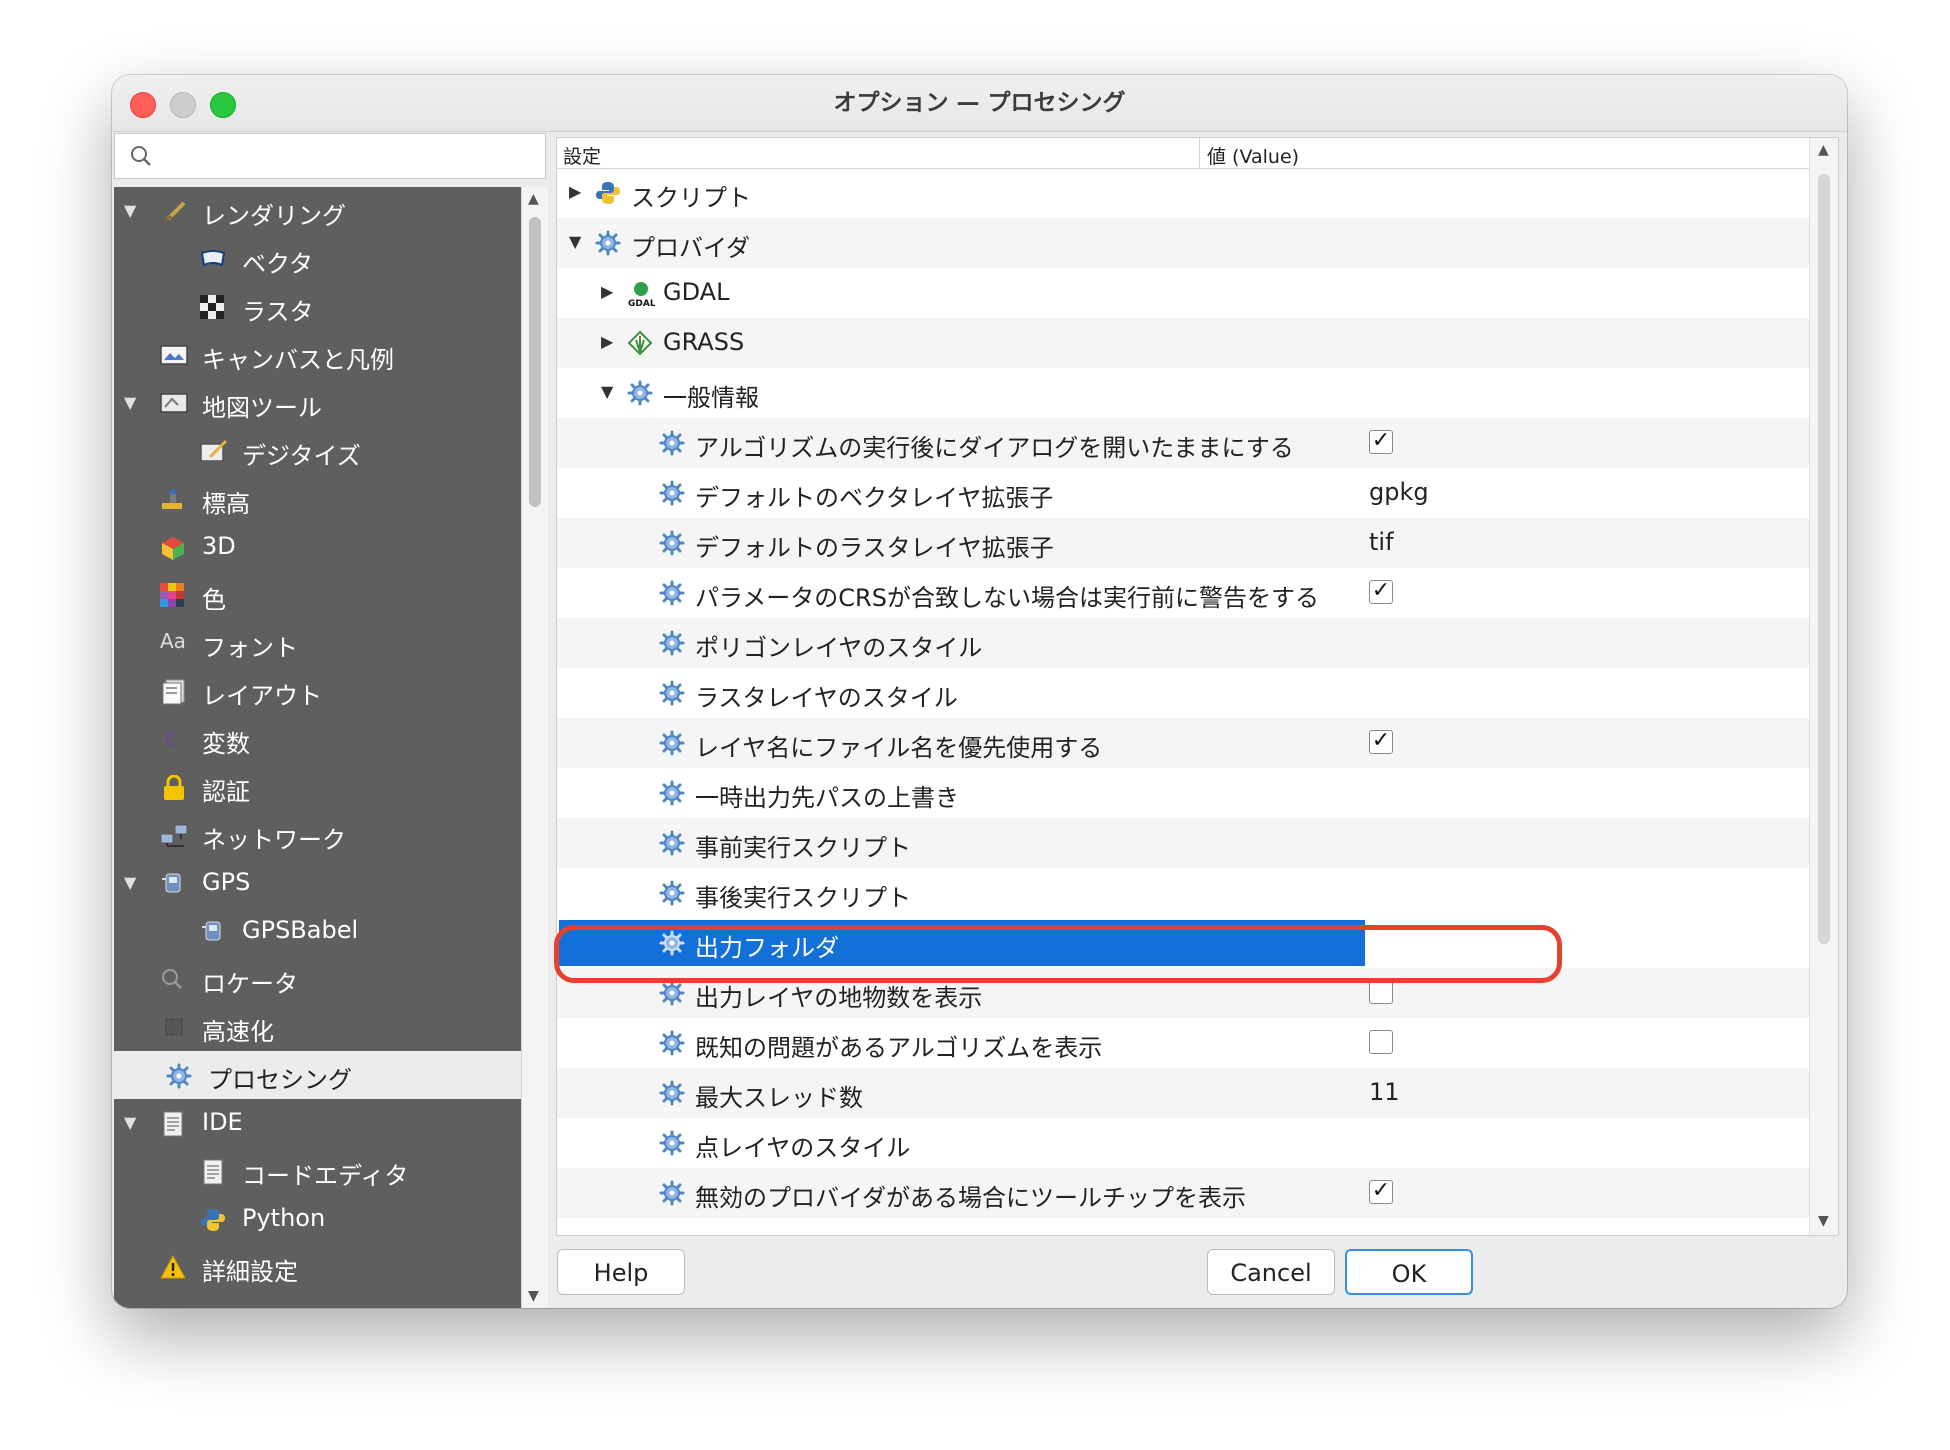 This screenshot has height=1450, width=1950. What do you see at coordinates (1381, 542) in the screenshot?
I see `setting-value: tif` at bounding box center [1381, 542].